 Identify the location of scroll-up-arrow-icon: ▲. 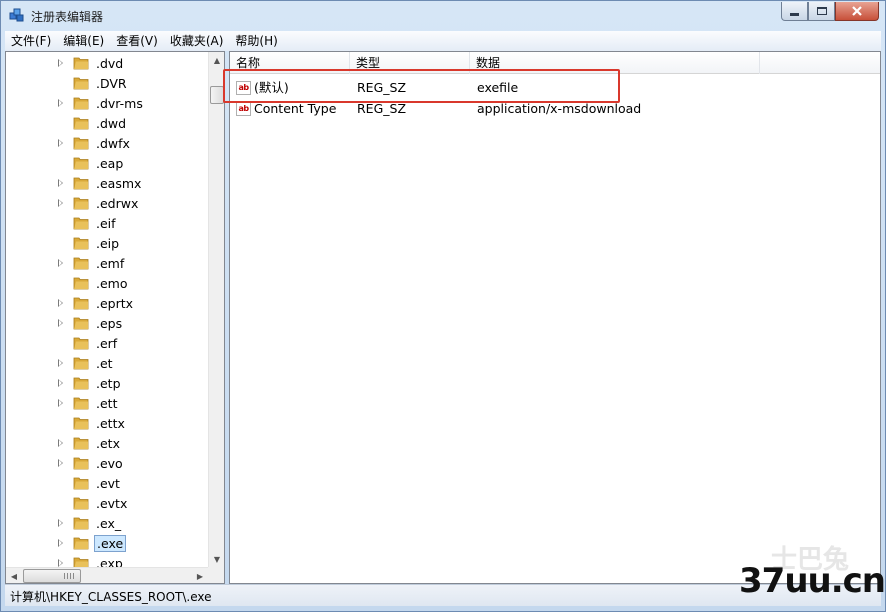
(217, 60).